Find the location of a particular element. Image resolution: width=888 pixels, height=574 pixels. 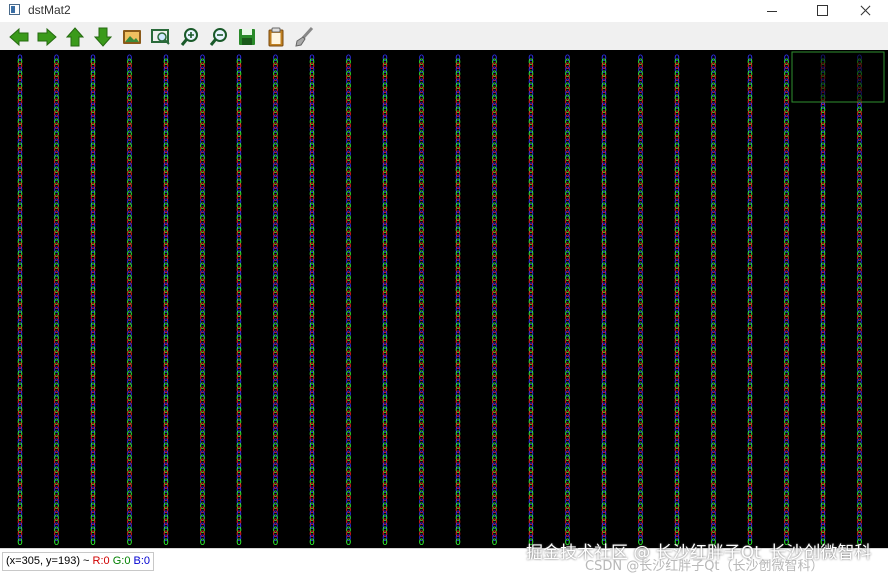

back-button is located at coordinates (19, 37).